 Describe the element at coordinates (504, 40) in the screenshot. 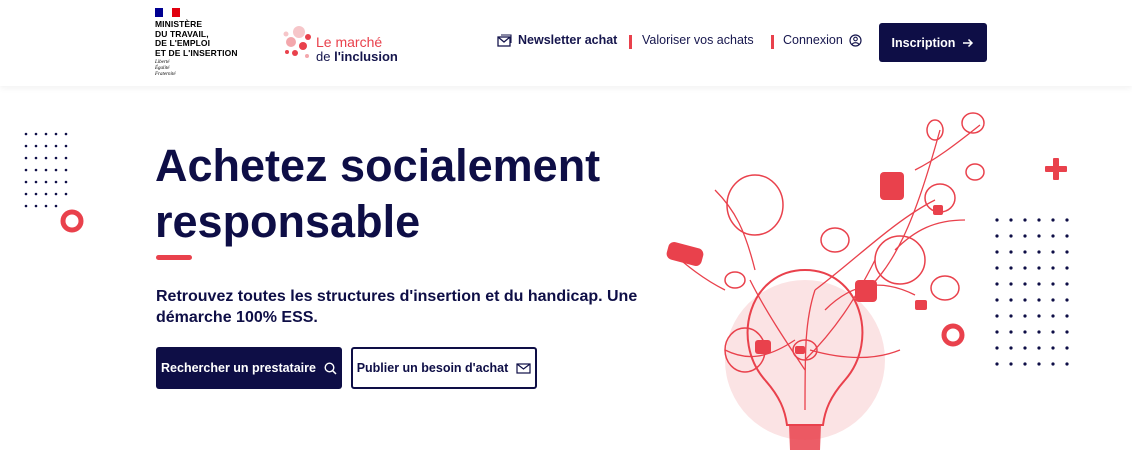

I see `newsletter-icon` at that location.